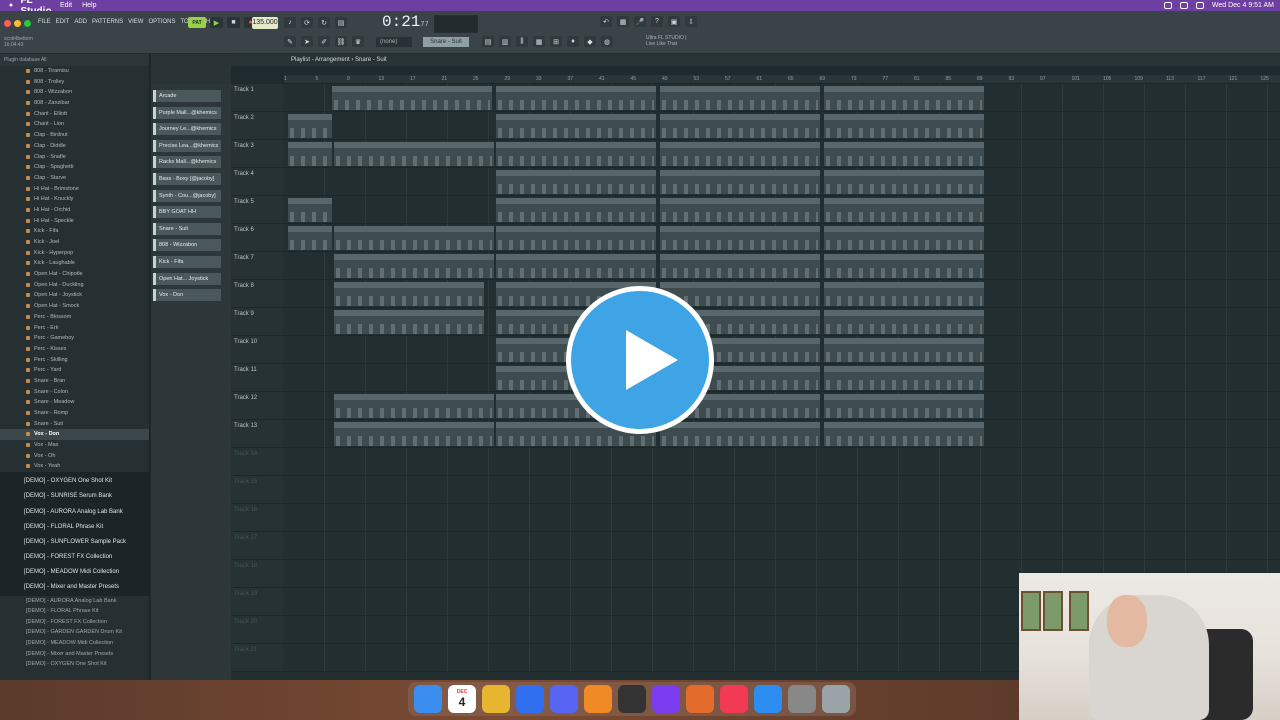 Image resolution: width=1280 pixels, height=720 pixels. I want to click on fl-studio-icon, so click(598, 699).